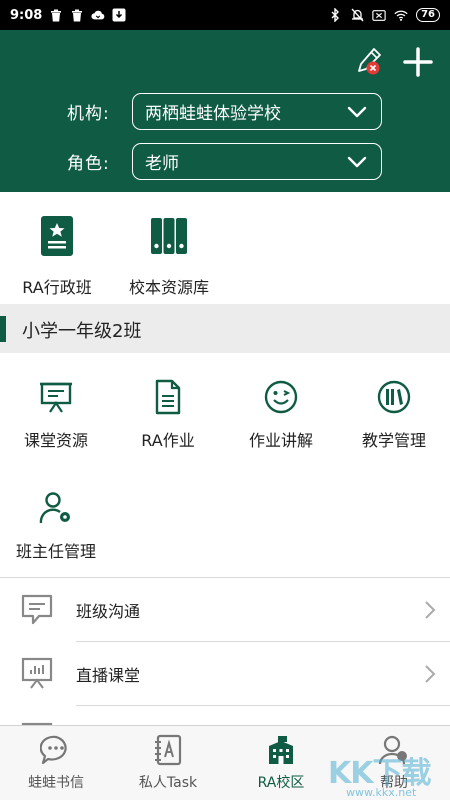  Describe the element at coordinates (168, 750) in the screenshot. I see `notebook-a-icon` at that location.